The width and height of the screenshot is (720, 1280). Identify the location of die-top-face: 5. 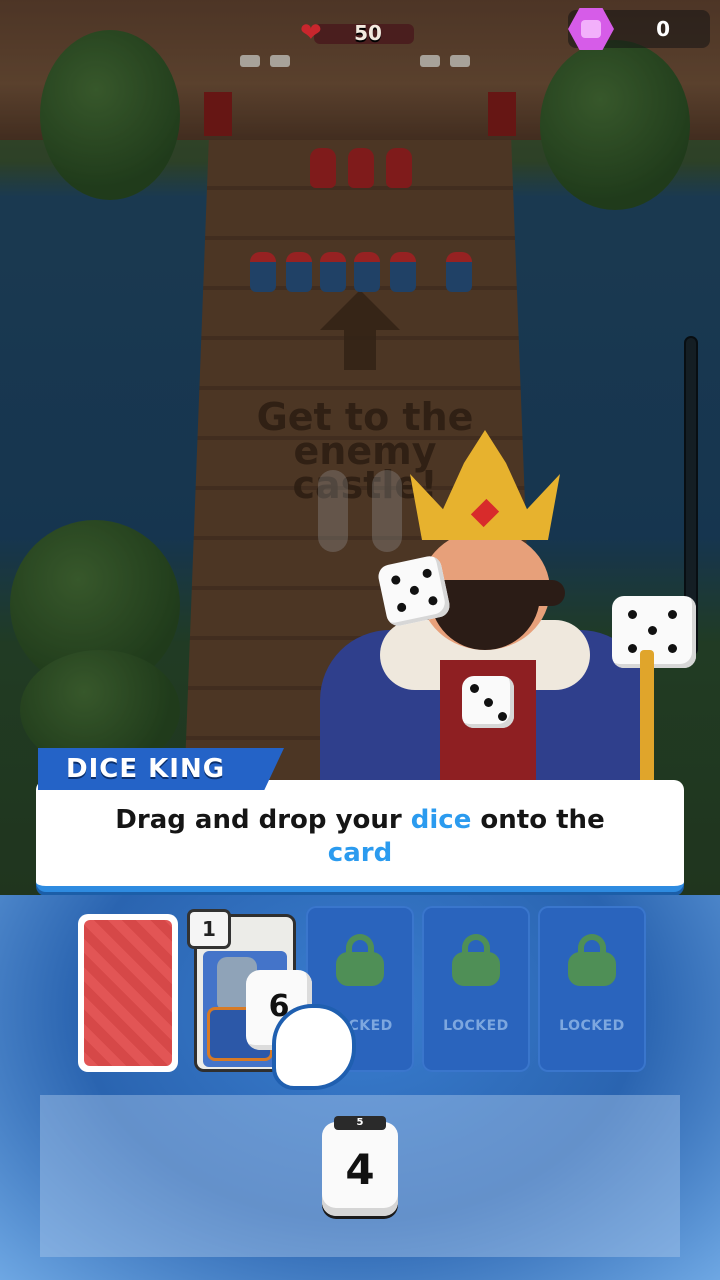
(360, 1123).